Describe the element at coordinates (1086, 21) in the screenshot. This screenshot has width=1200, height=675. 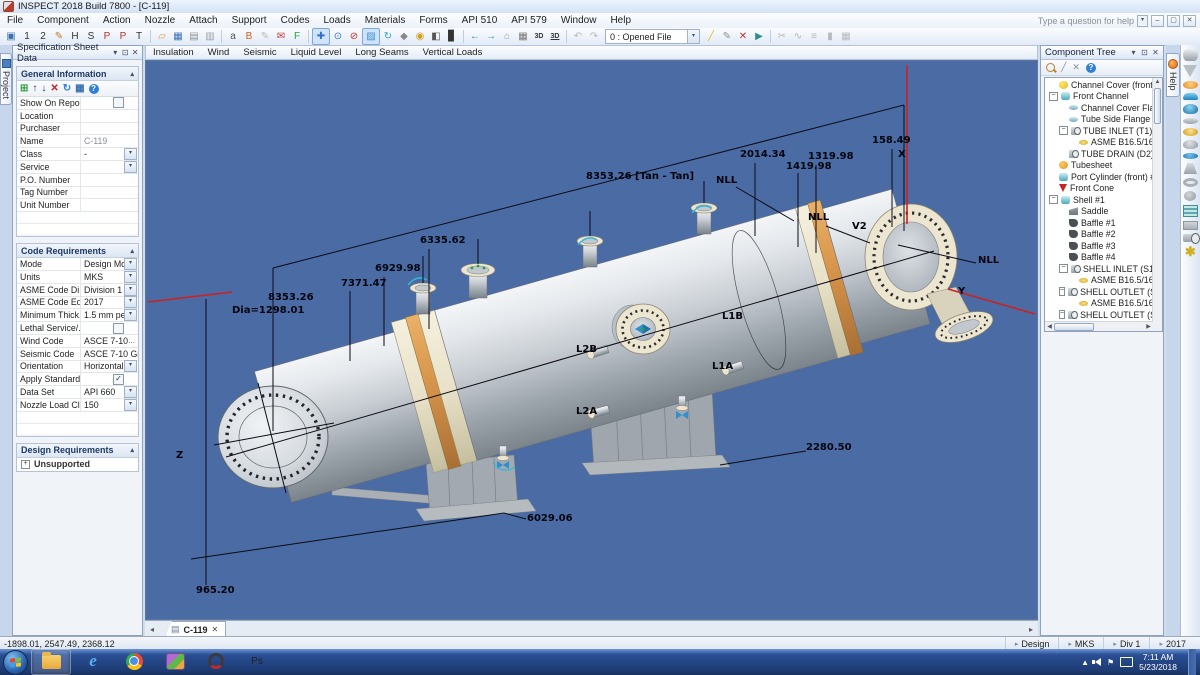
I see `help-search-input: Type a question for help` at that location.